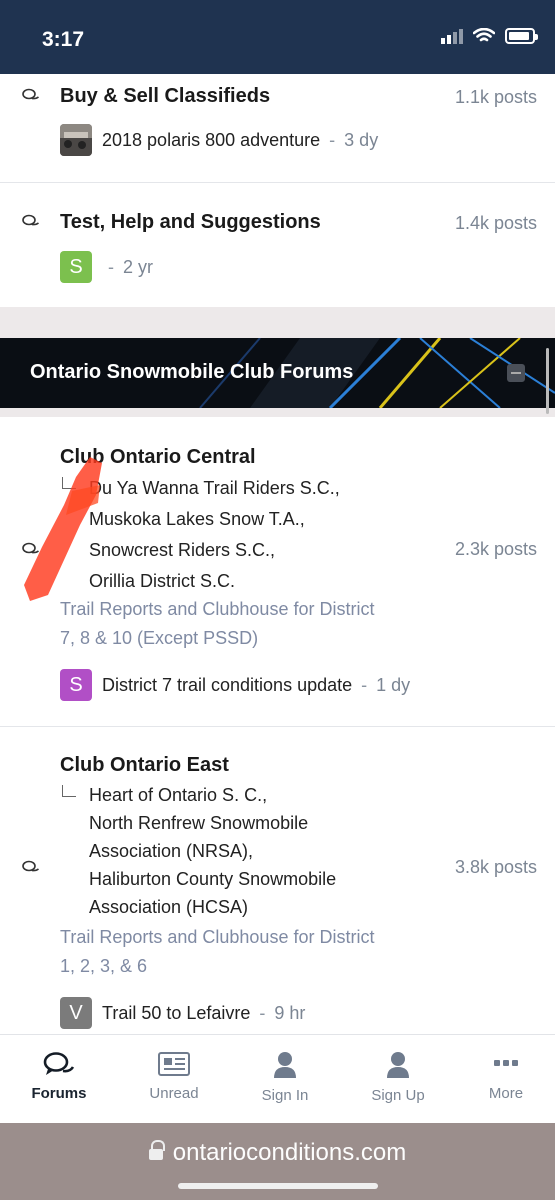 The width and height of the screenshot is (555, 1200). What do you see at coordinates (214, 519) in the screenshot?
I see `subforum-link: Muskoka Lakes Snow T.A.,` at bounding box center [214, 519].